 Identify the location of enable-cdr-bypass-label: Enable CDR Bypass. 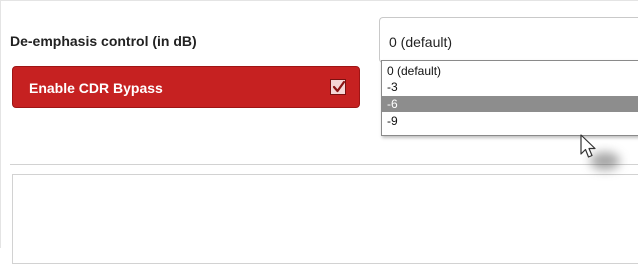
(96, 88).